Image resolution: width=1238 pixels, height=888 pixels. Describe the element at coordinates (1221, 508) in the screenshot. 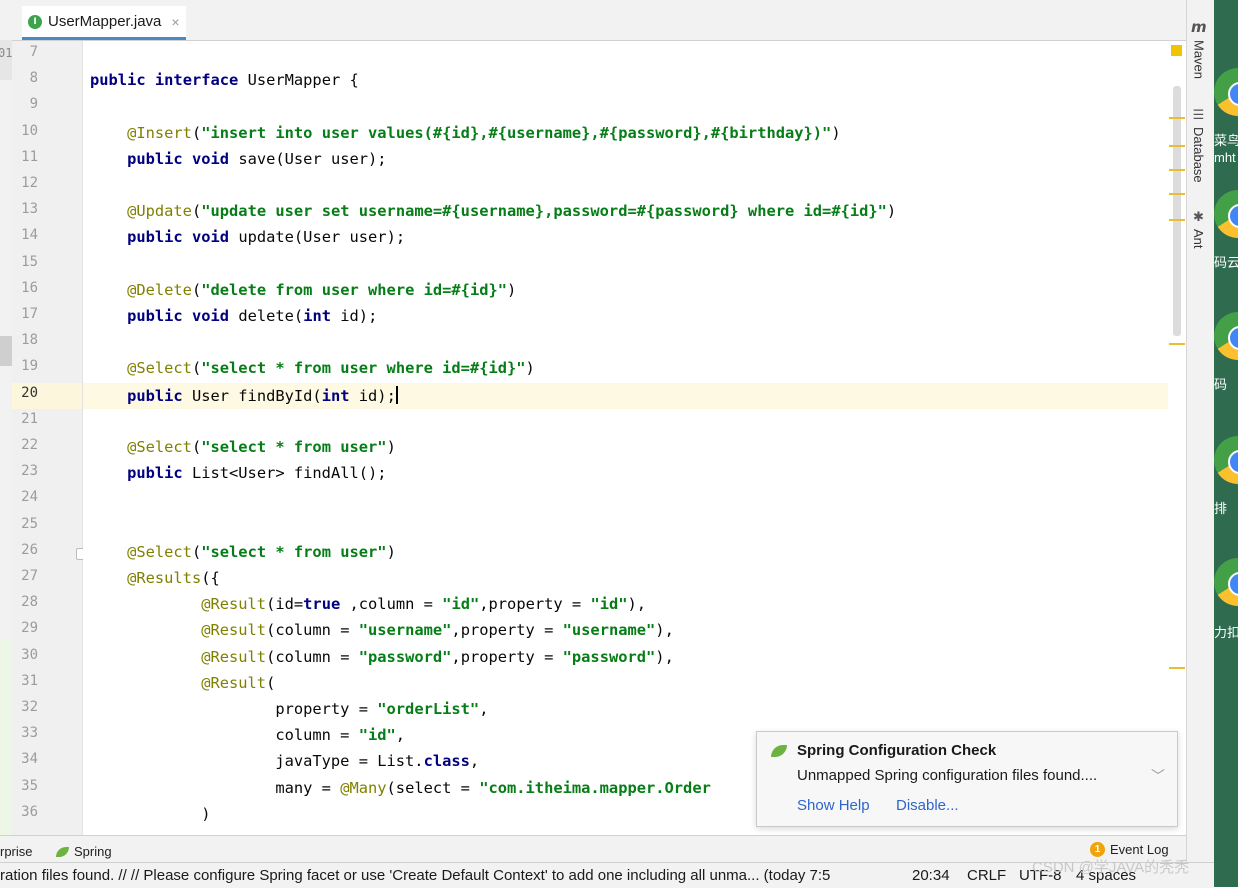

I see `desktop-label: 排` at that location.